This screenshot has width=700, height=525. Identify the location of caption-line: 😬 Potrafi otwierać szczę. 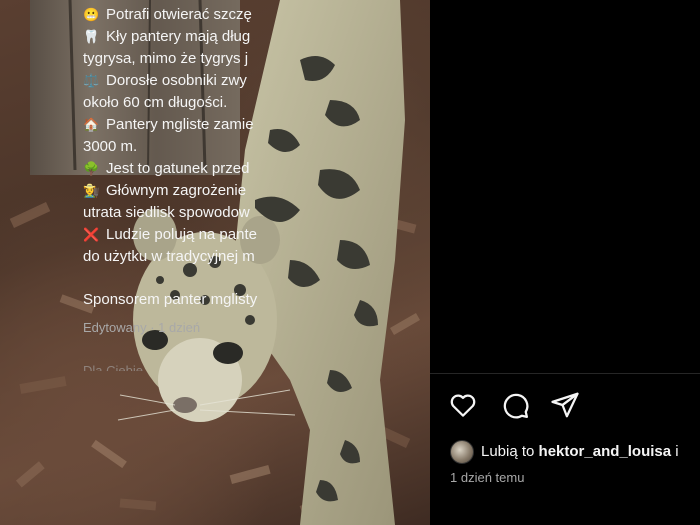
(203, 15).